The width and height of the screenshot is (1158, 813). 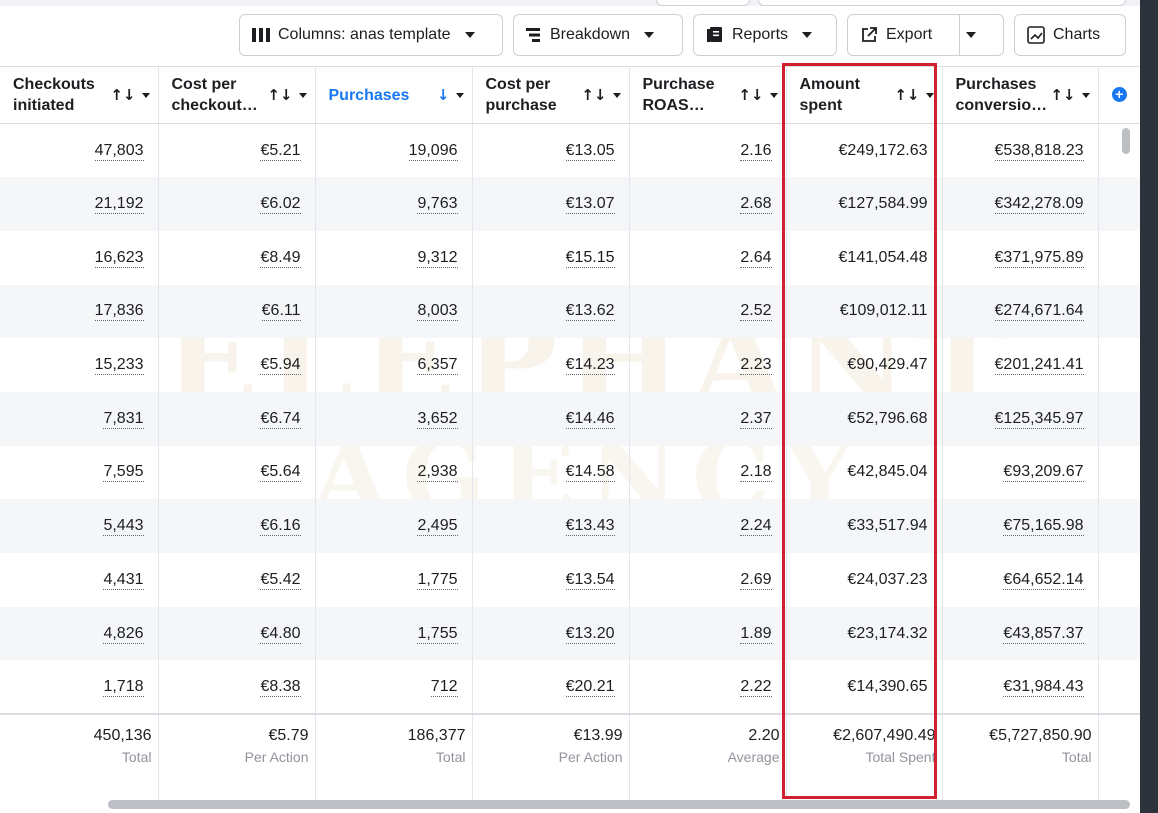 What do you see at coordinates (1127, 415) in the screenshot?
I see `vertical-scrollbar` at bounding box center [1127, 415].